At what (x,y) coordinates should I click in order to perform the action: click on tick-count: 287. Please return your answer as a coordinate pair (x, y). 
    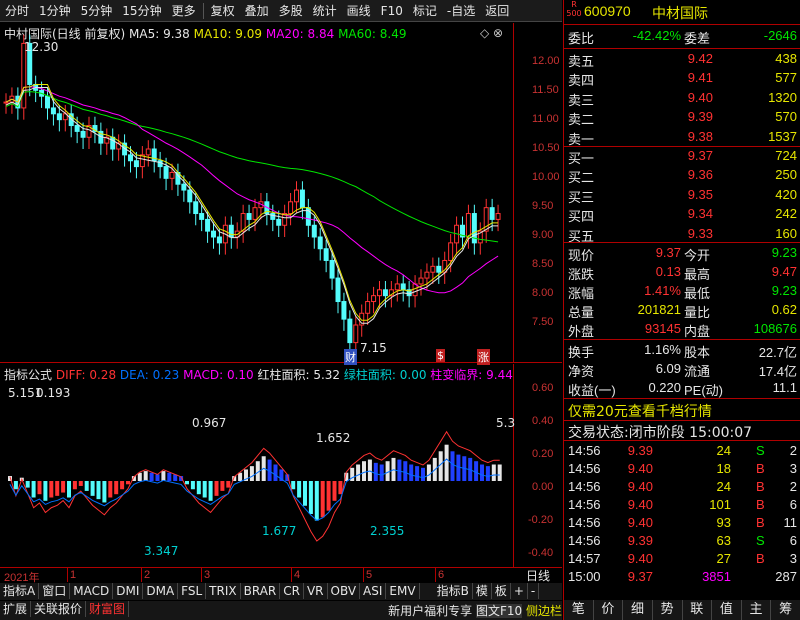
    Looking at the image, I should click on (786, 576).